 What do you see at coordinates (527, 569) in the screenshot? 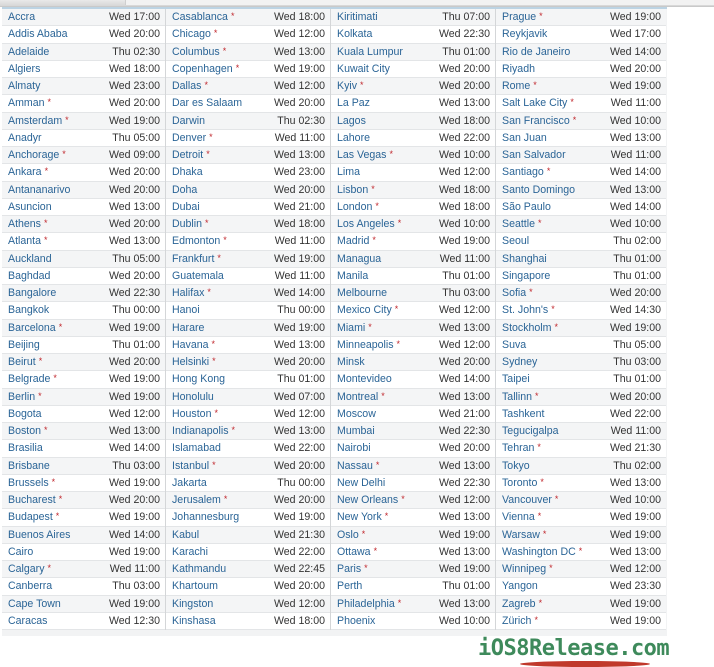
I see `city-link: Winnipeg *` at bounding box center [527, 569].